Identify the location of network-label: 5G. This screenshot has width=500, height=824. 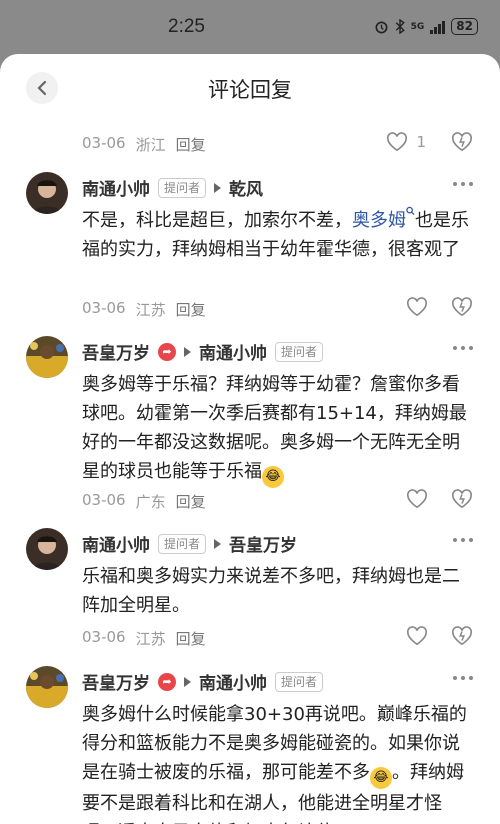
(417, 26).